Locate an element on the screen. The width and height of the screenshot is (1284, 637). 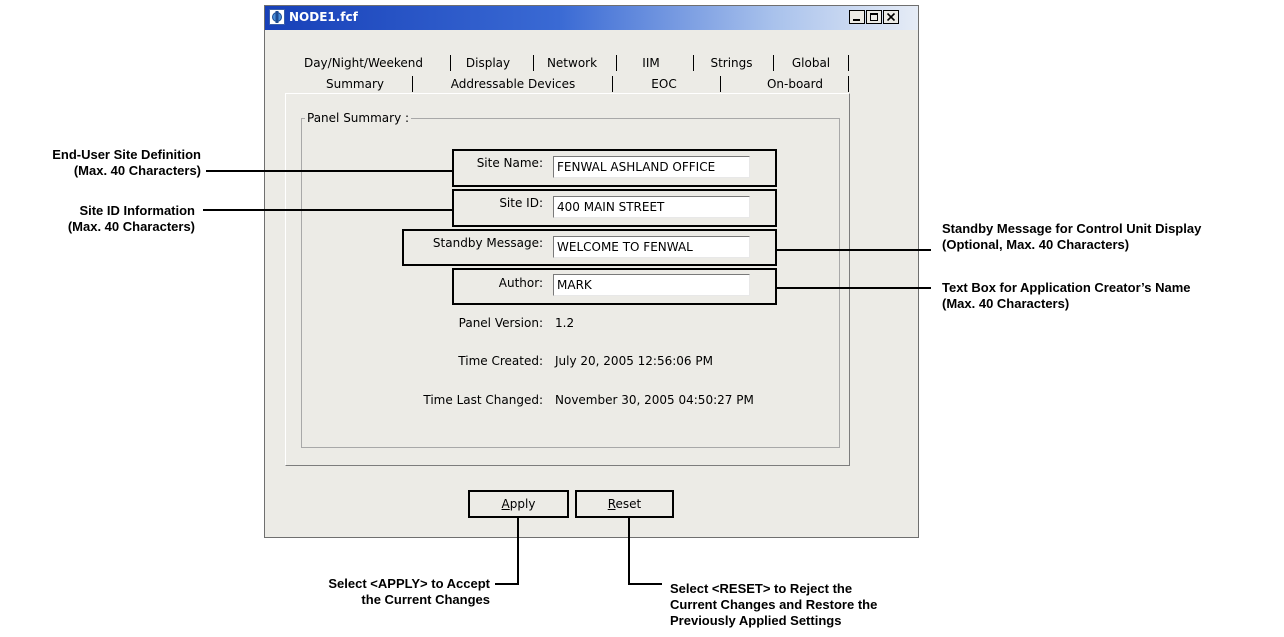
site-id-label: Site ID: is located at coordinates (521, 203).